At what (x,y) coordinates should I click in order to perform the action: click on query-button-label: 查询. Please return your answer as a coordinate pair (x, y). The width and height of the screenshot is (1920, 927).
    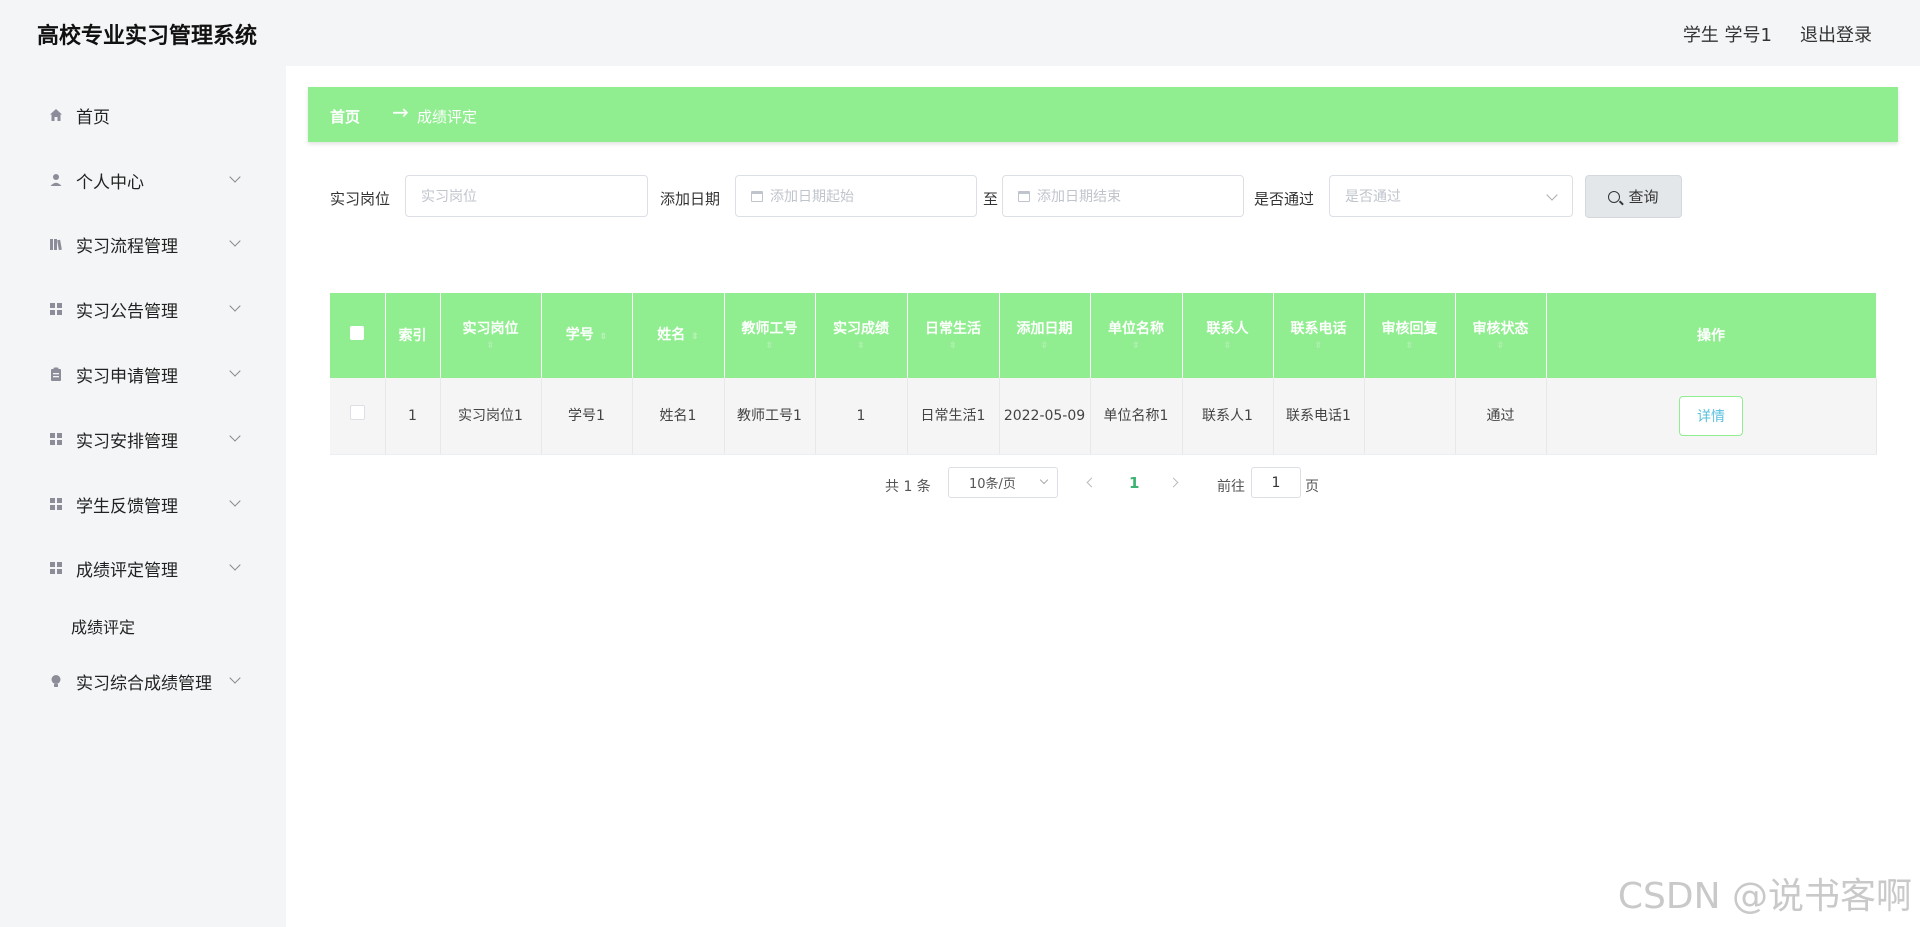
    Looking at the image, I should click on (1643, 197).